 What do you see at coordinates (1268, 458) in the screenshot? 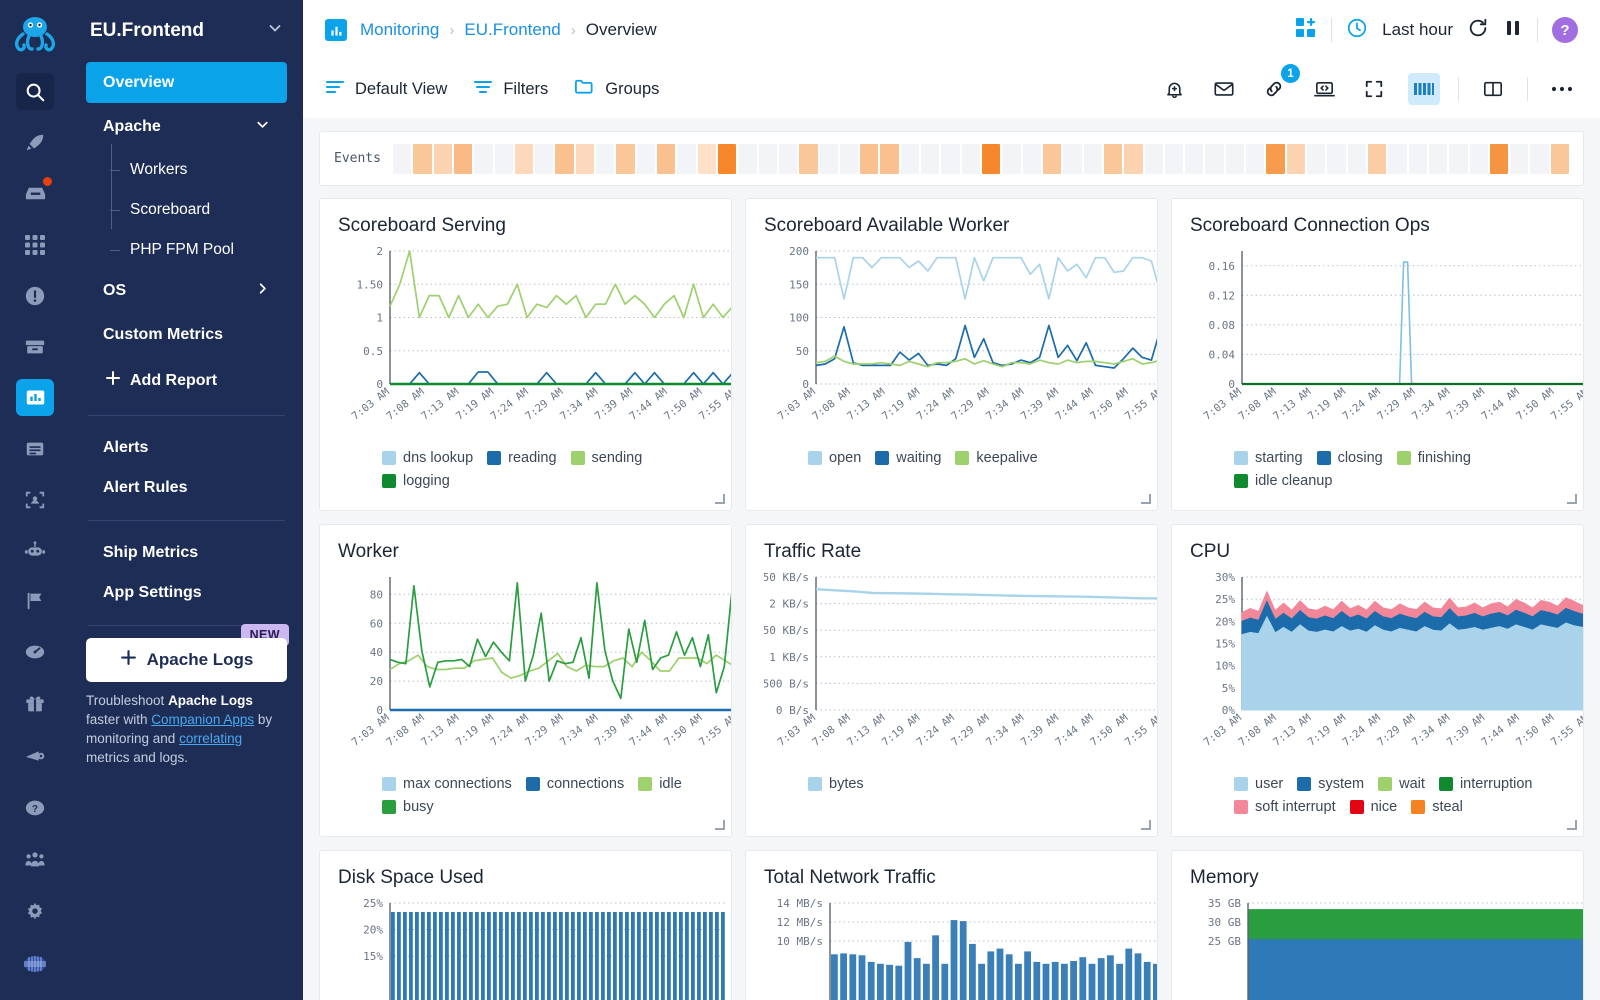
I see `legend-item: starting` at bounding box center [1268, 458].